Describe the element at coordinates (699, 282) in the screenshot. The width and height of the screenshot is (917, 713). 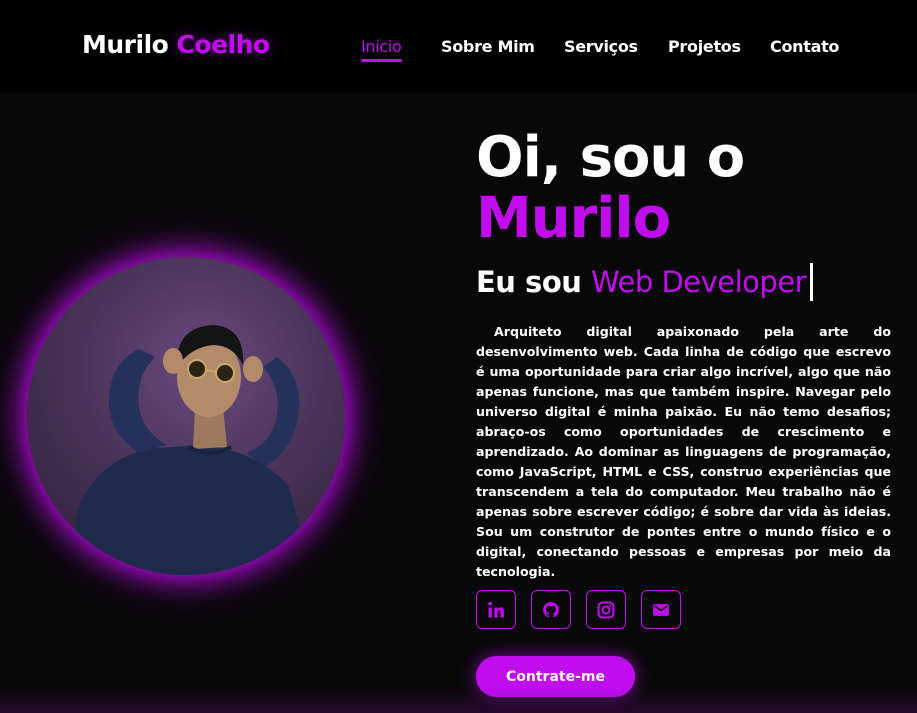
I see `role-typed-text: Web Developer` at that location.